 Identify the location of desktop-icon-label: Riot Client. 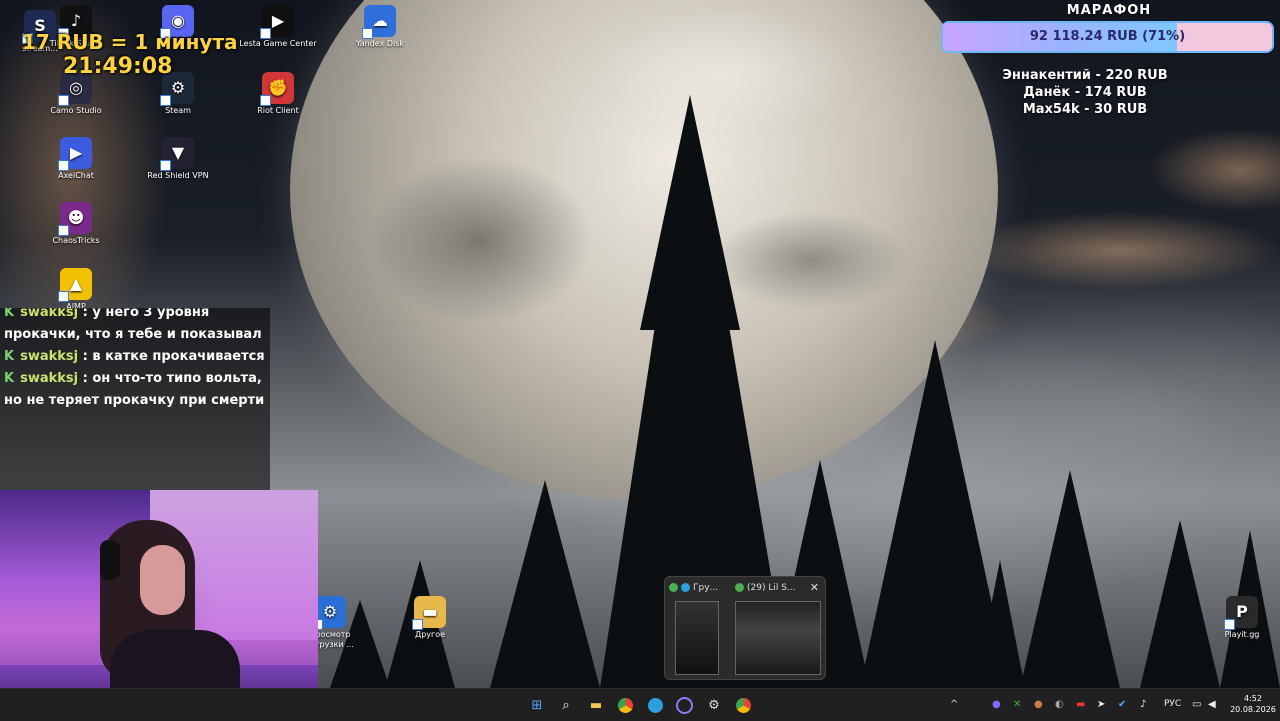
(278, 110).